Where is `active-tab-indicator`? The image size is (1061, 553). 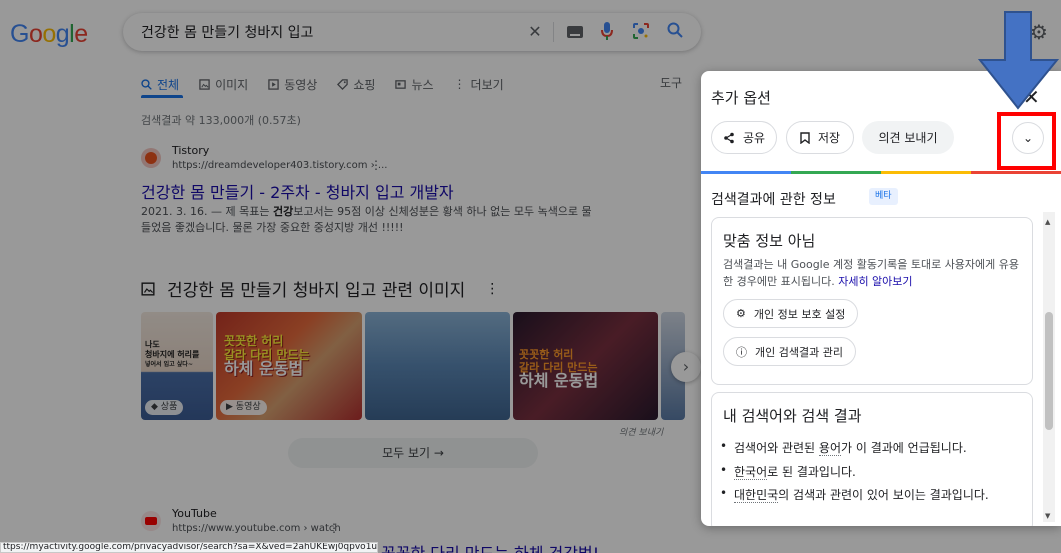
active-tab-indicator is located at coordinates (162, 96).